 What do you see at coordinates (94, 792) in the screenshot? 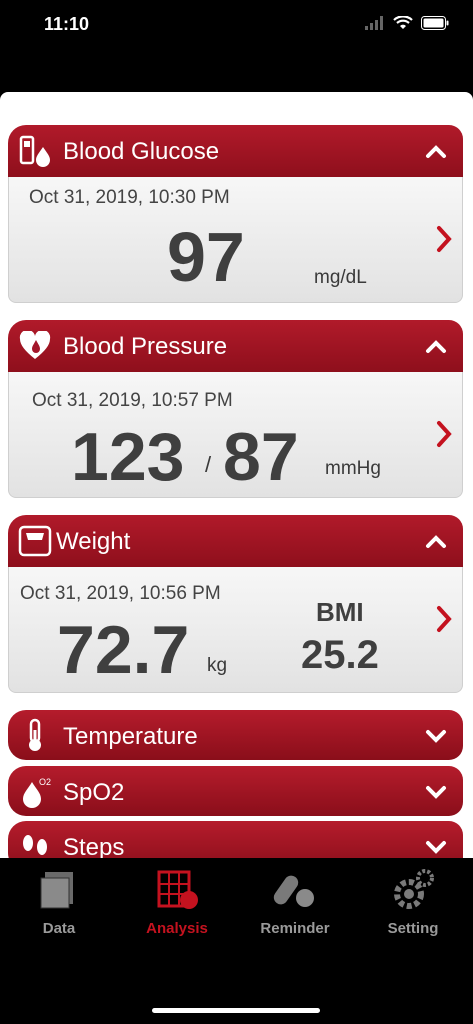
I see `spo2-title: SpO2` at bounding box center [94, 792].